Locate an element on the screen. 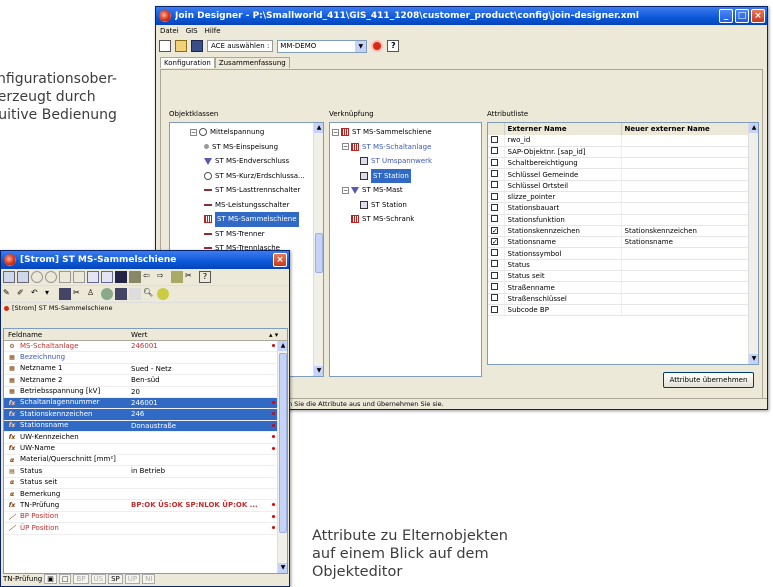 This screenshot has width=773, height=587. new-file-icon is located at coordinates (165, 46).